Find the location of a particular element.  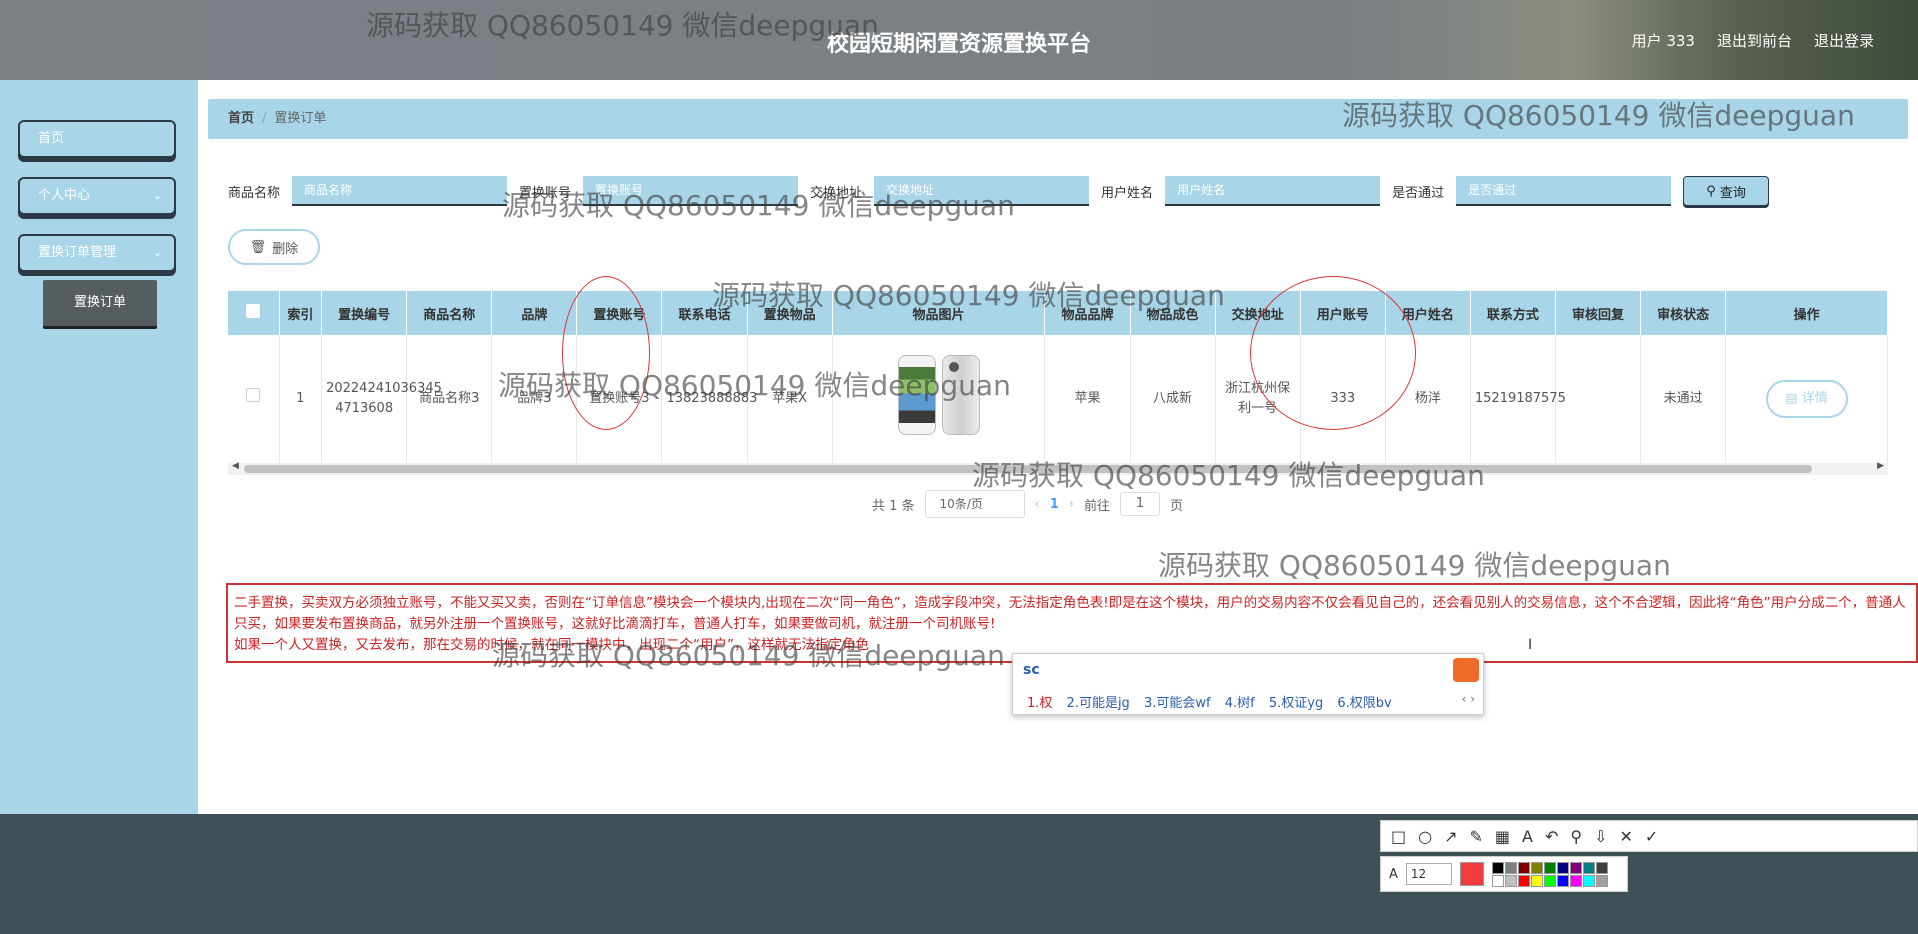

ime-candidates: 1.权 2.可能是jg 3.可能会wf 4.树f 5.权证yg 6.权限bv is located at coordinates (1214, 701).